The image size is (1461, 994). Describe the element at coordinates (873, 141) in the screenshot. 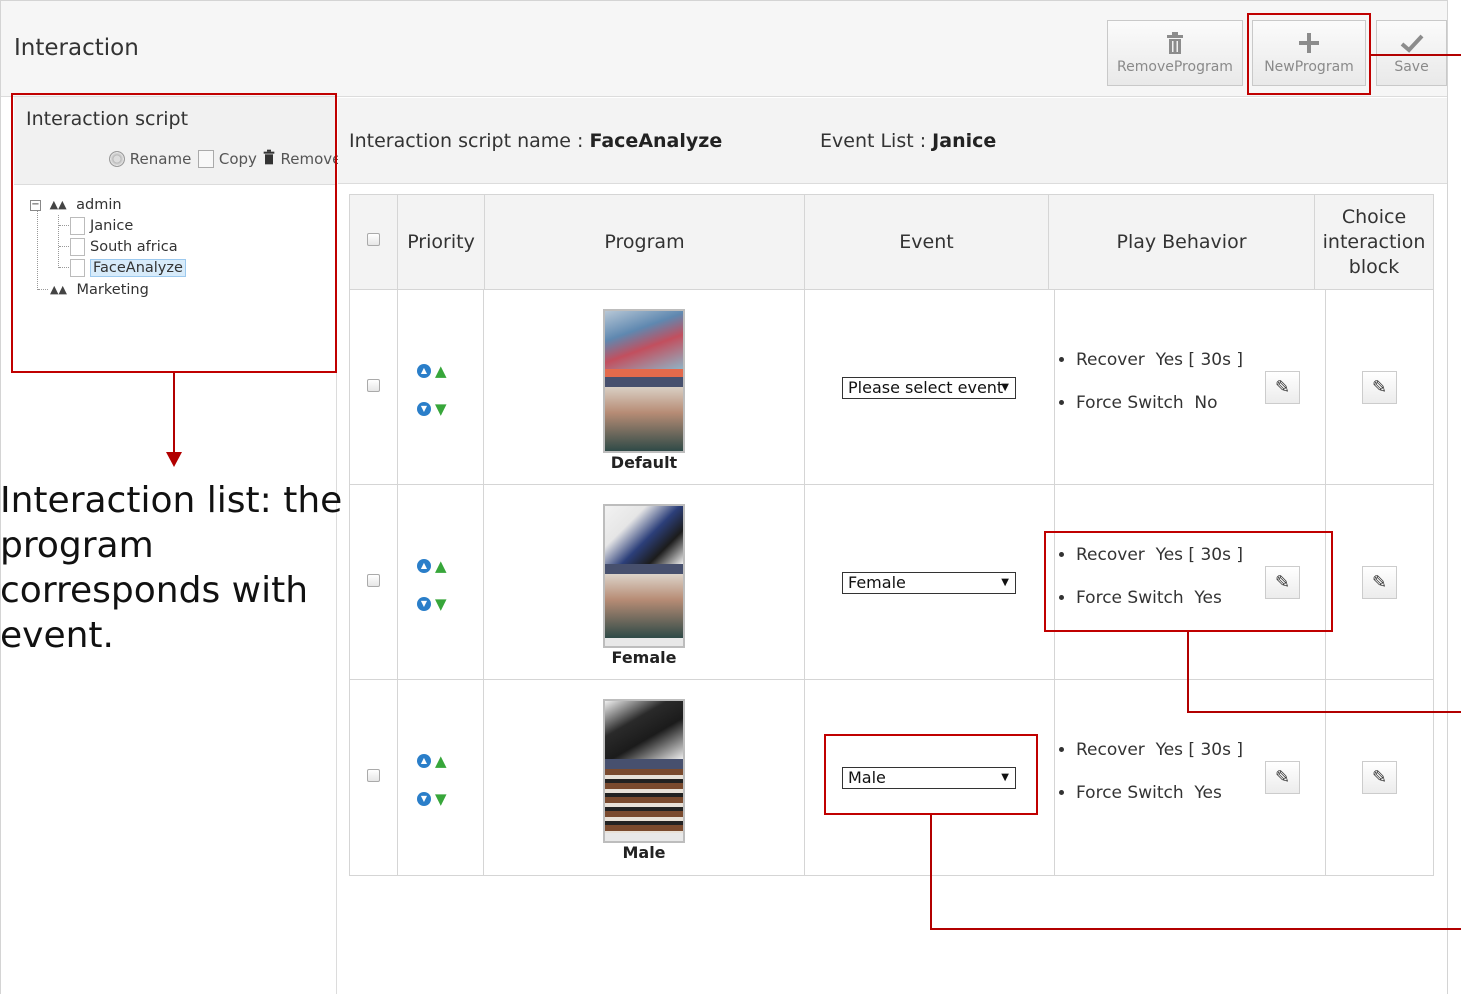

I see `event-list-label: Event List :` at that location.